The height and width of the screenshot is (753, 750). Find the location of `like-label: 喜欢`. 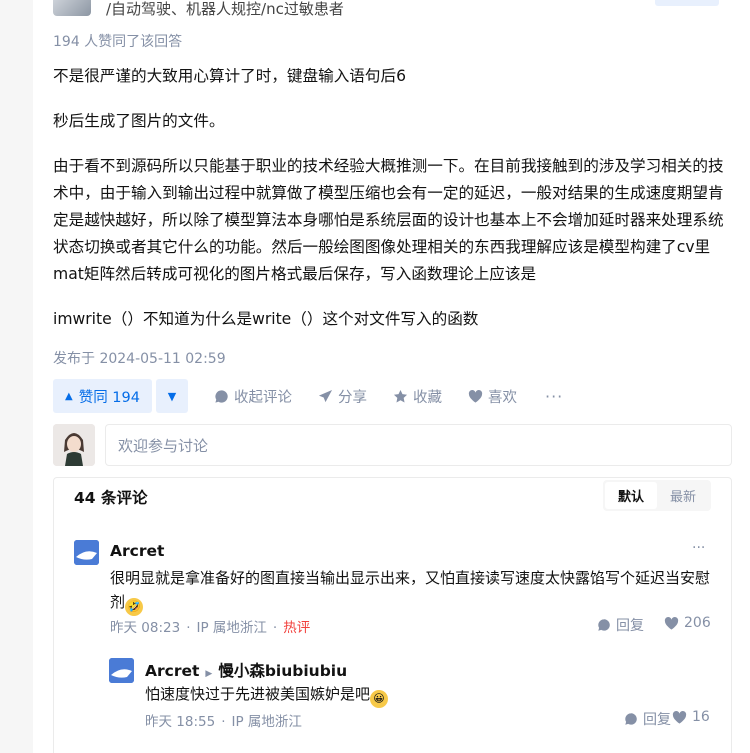

like-label: 喜欢 is located at coordinates (502, 397).